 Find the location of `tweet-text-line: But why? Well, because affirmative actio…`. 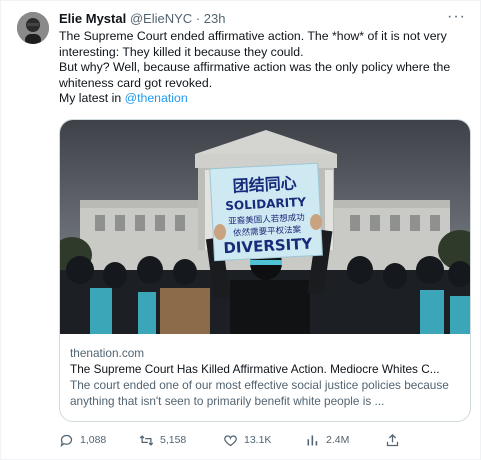

tweet-text-line: But why? Well, because affirmative actio… is located at coordinates (255, 75).